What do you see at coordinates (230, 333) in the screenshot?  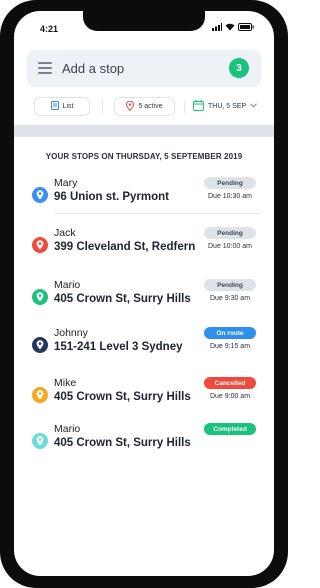 I see `status-badge: On route` at bounding box center [230, 333].